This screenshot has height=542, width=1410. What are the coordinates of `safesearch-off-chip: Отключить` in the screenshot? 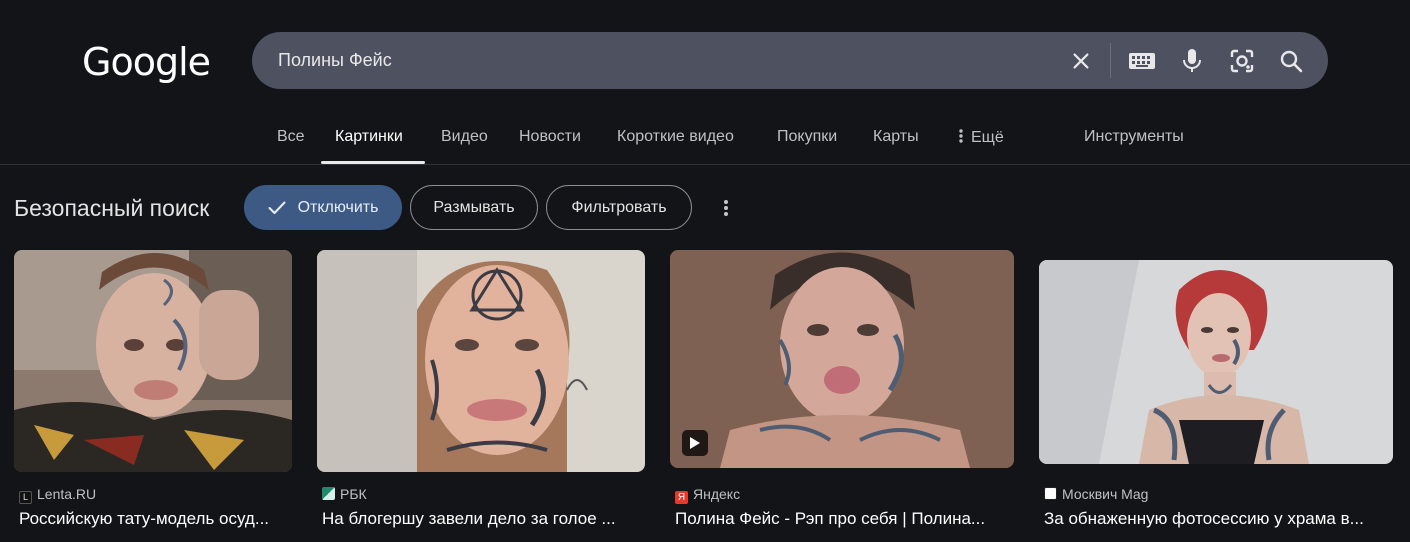 It's located at (323, 207).